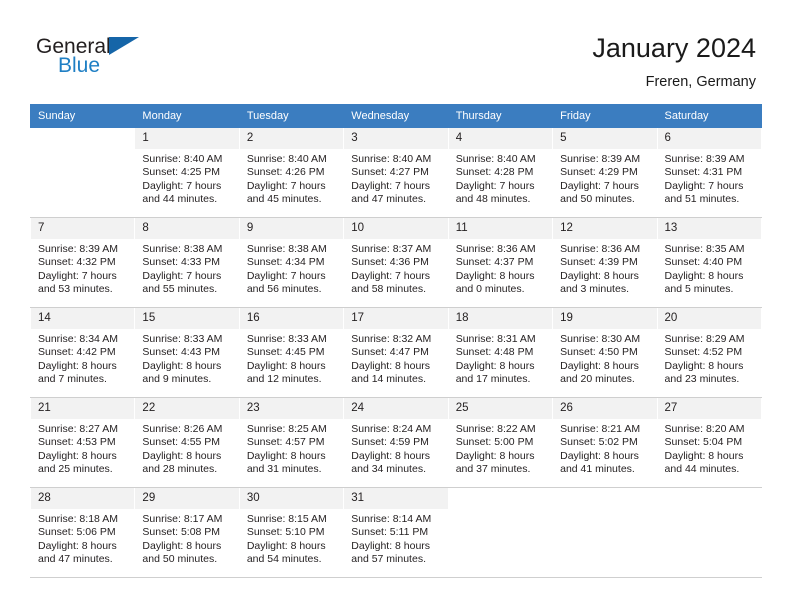 This screenshot has width=792, height=612. What do you see at coordinates (78, 519) in the screenshot?
I see `sunrise-text: Sunrise: 8:18 AM` at bounding box center [78, 519].